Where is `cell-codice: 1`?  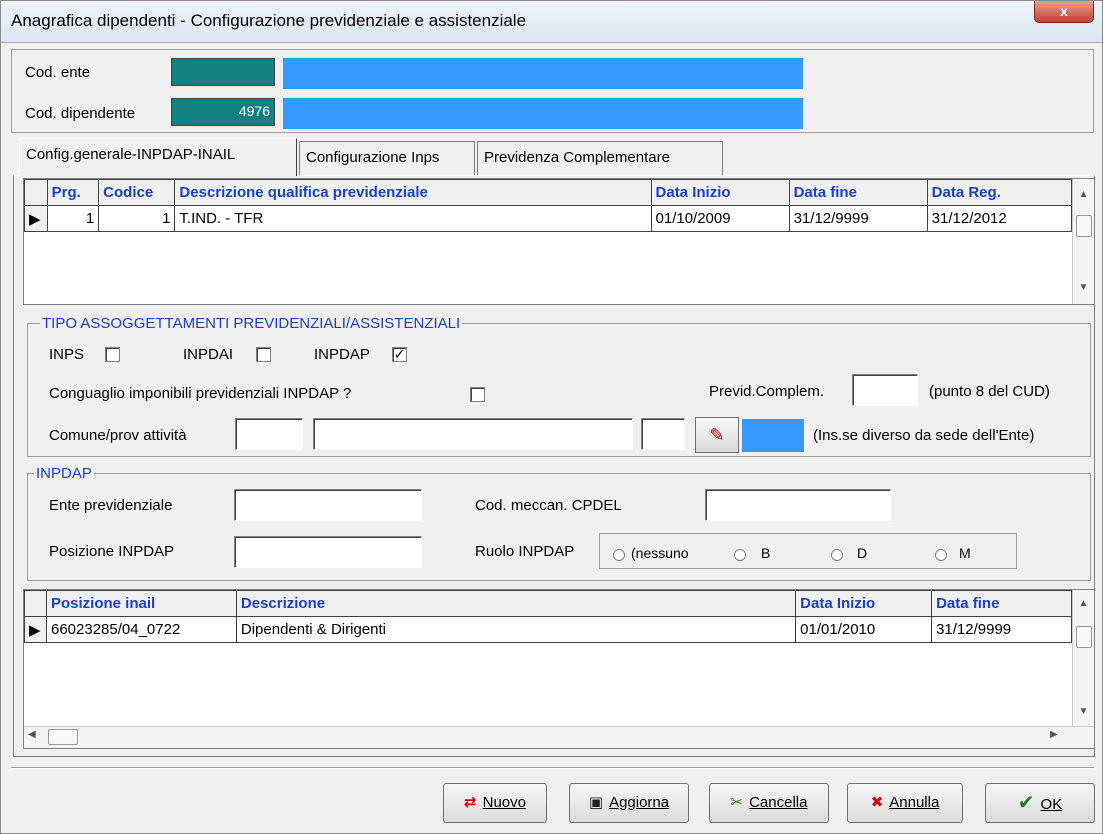
cell-codice: 1 is located at coordinates (137, 218).